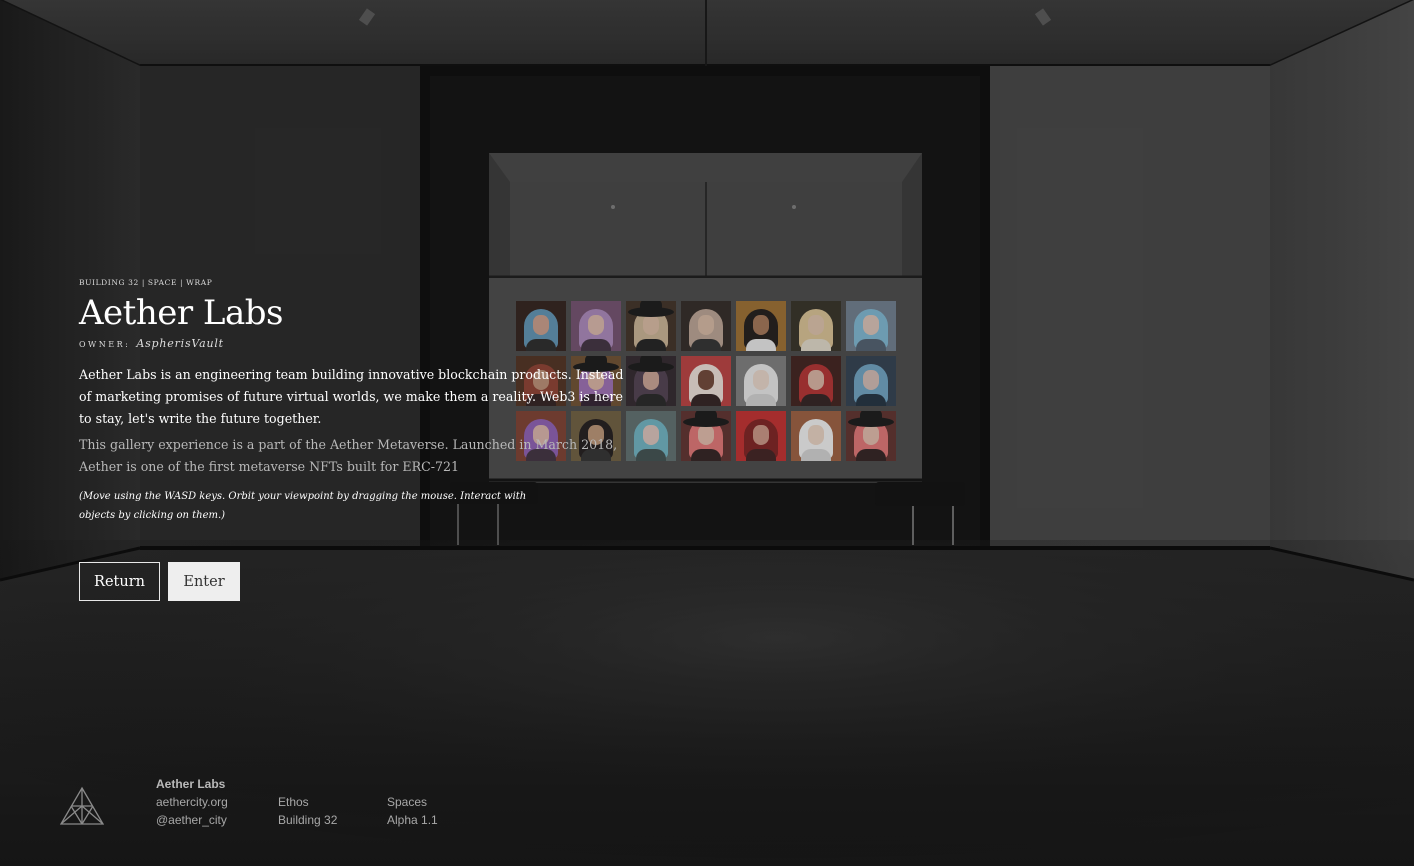 The height and width of the screenshot is (866, 1414). Describe the element at coordinates (204, 581) in the screenshot. I see `enter-button: Enter` at that location.